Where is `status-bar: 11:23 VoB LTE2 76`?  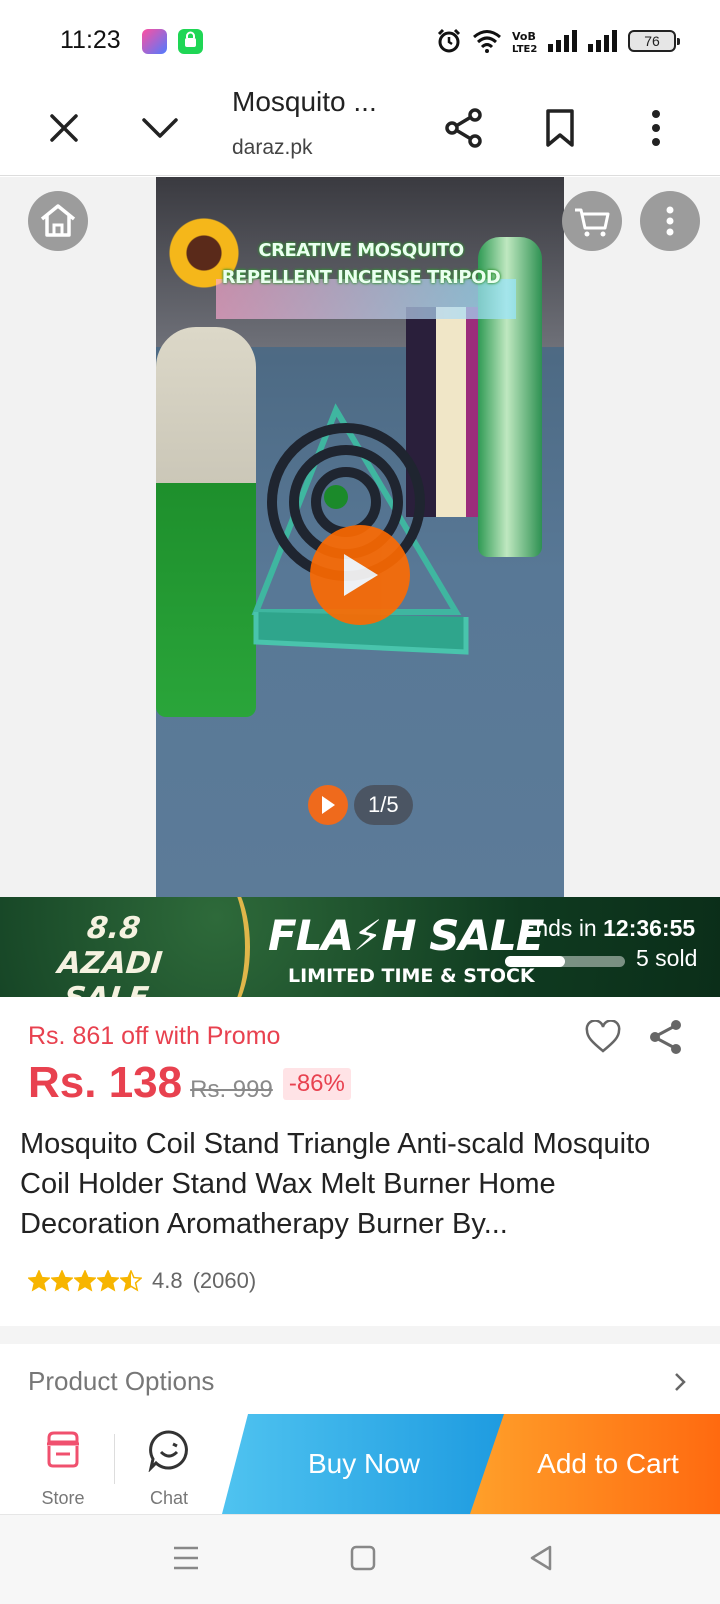
status-bar: 11:23 VoB LTE2 76 is located at coordinates (360, 40).